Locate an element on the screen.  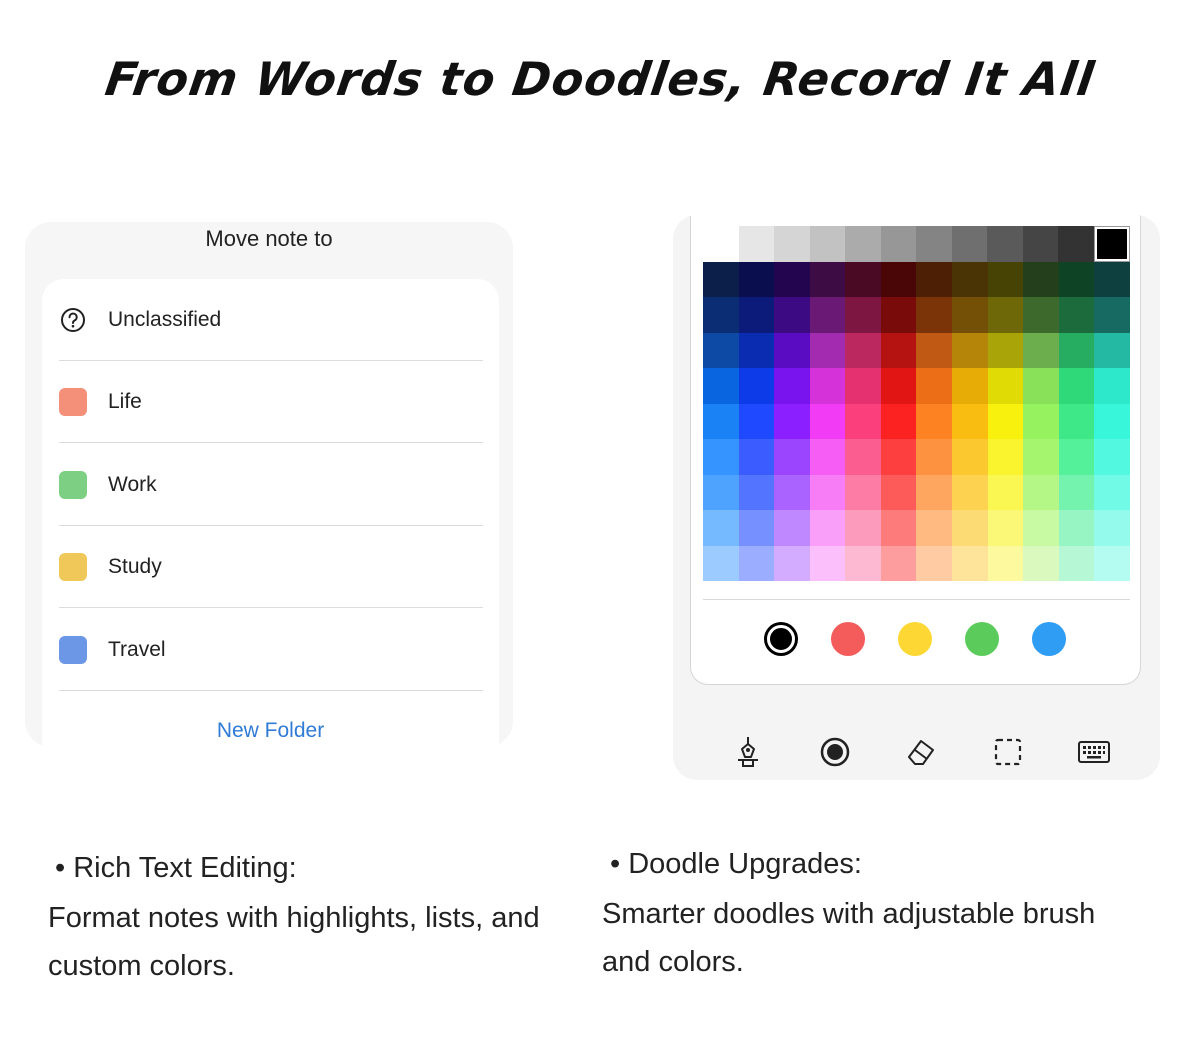
folder-item-travel: Travel is located at coordinates (271, 650).